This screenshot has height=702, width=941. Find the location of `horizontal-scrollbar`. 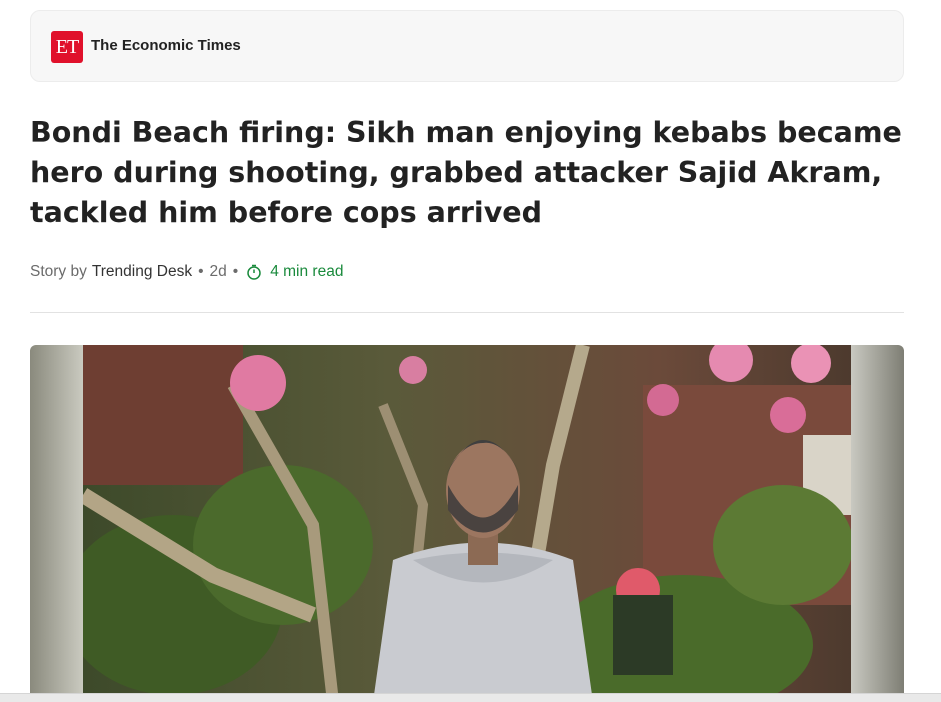

horizontal-scrollbar is located at coordinates (470, 697).